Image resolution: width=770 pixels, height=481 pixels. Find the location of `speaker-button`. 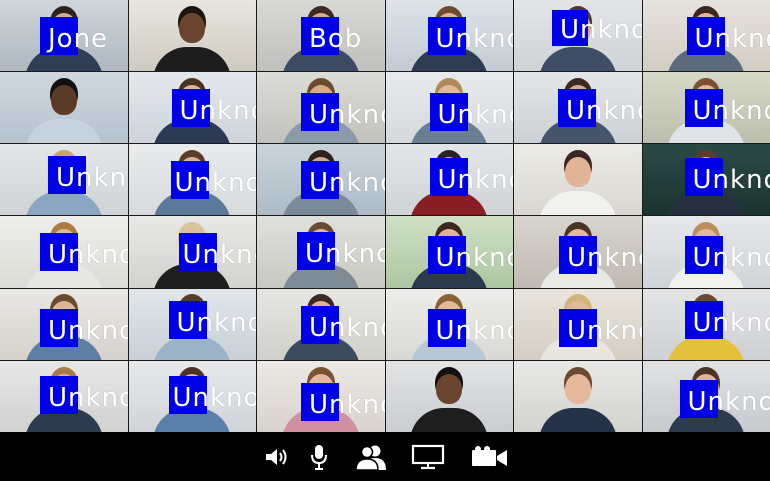

speaker-button is located at coordinates (276, 457).